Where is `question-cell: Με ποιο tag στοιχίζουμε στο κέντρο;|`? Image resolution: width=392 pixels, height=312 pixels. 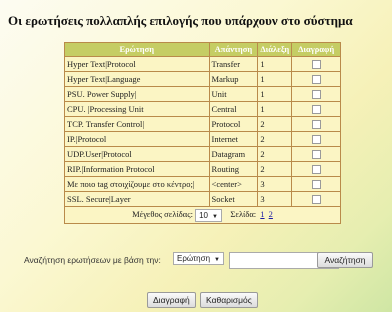 question-cell: Με ποιο tag στοιχίζουμε στο κέντρο;| is located at coordinates (137, 184).